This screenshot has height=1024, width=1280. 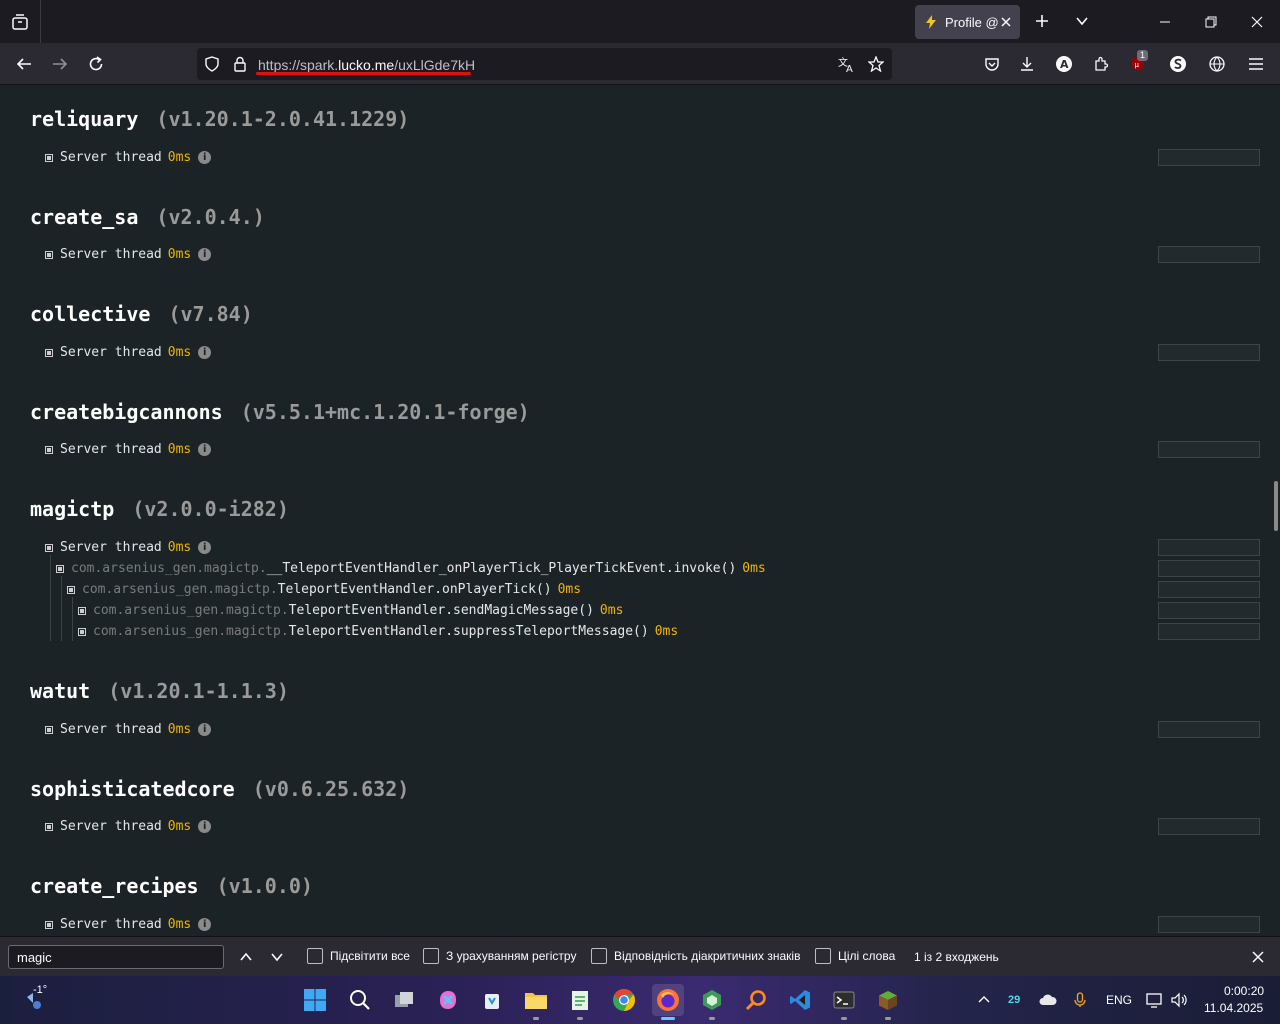 I want to click on microphone-tray-icon, so click(x=1080, y=1000).